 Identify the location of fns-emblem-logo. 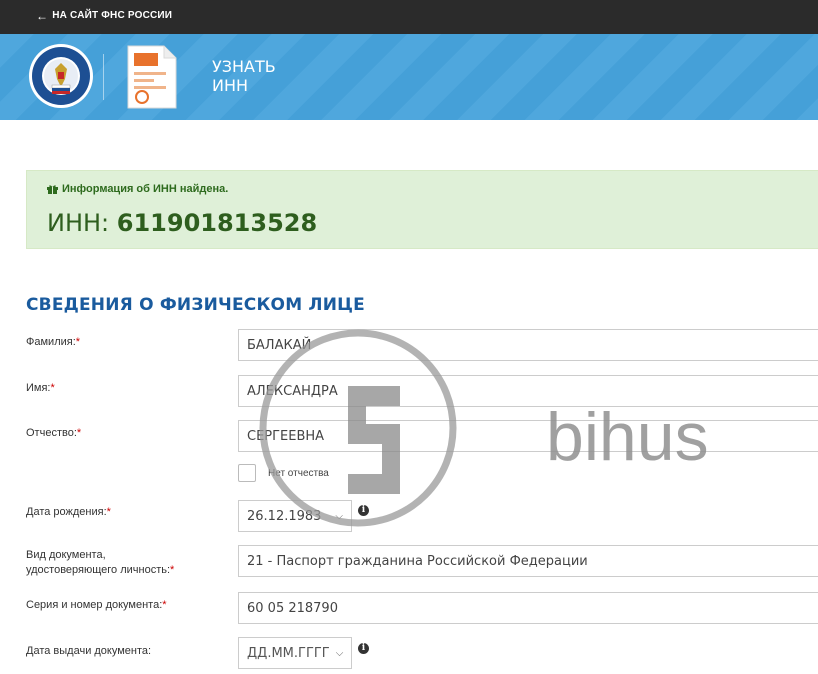
(61, 76).